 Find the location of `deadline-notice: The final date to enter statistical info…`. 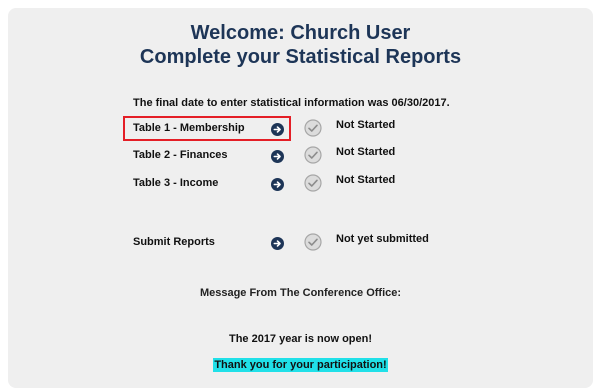

deadline-notice: The final date to enter statistical info… is located at coordinates (291, 103).